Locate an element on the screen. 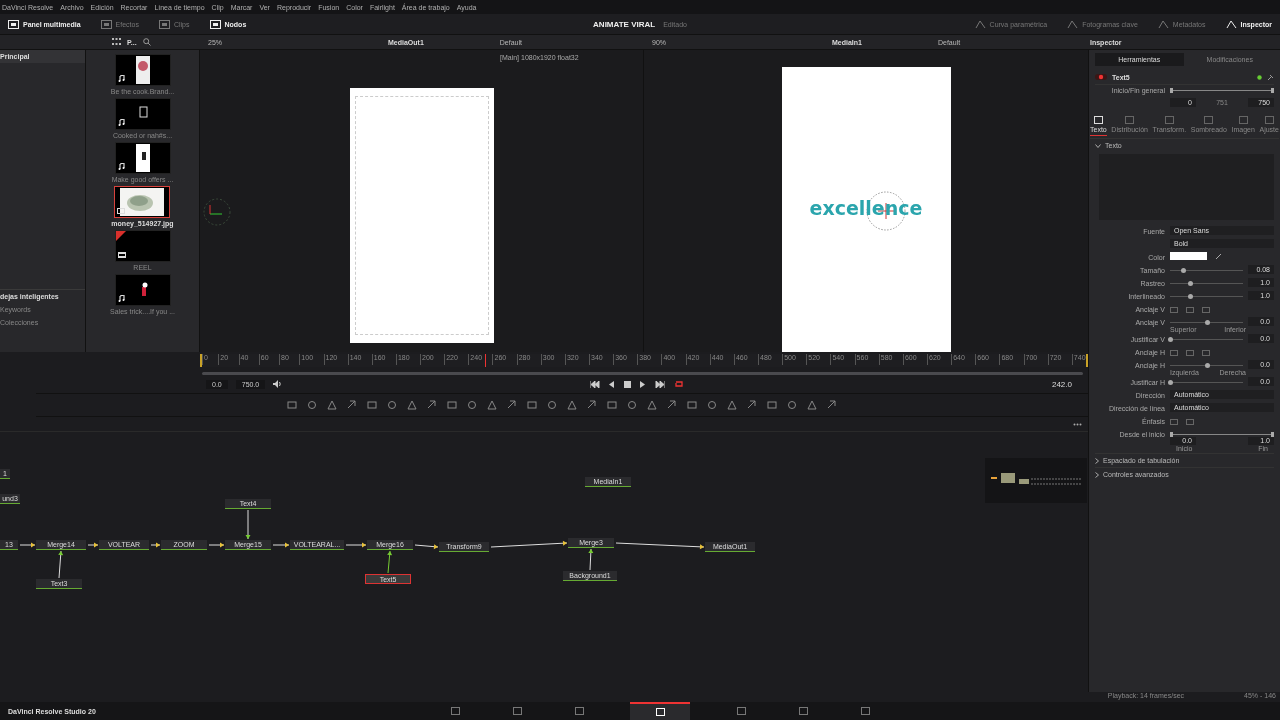 The image size is (1280, 720). timeline-icon is located at coordinates (121, 255).